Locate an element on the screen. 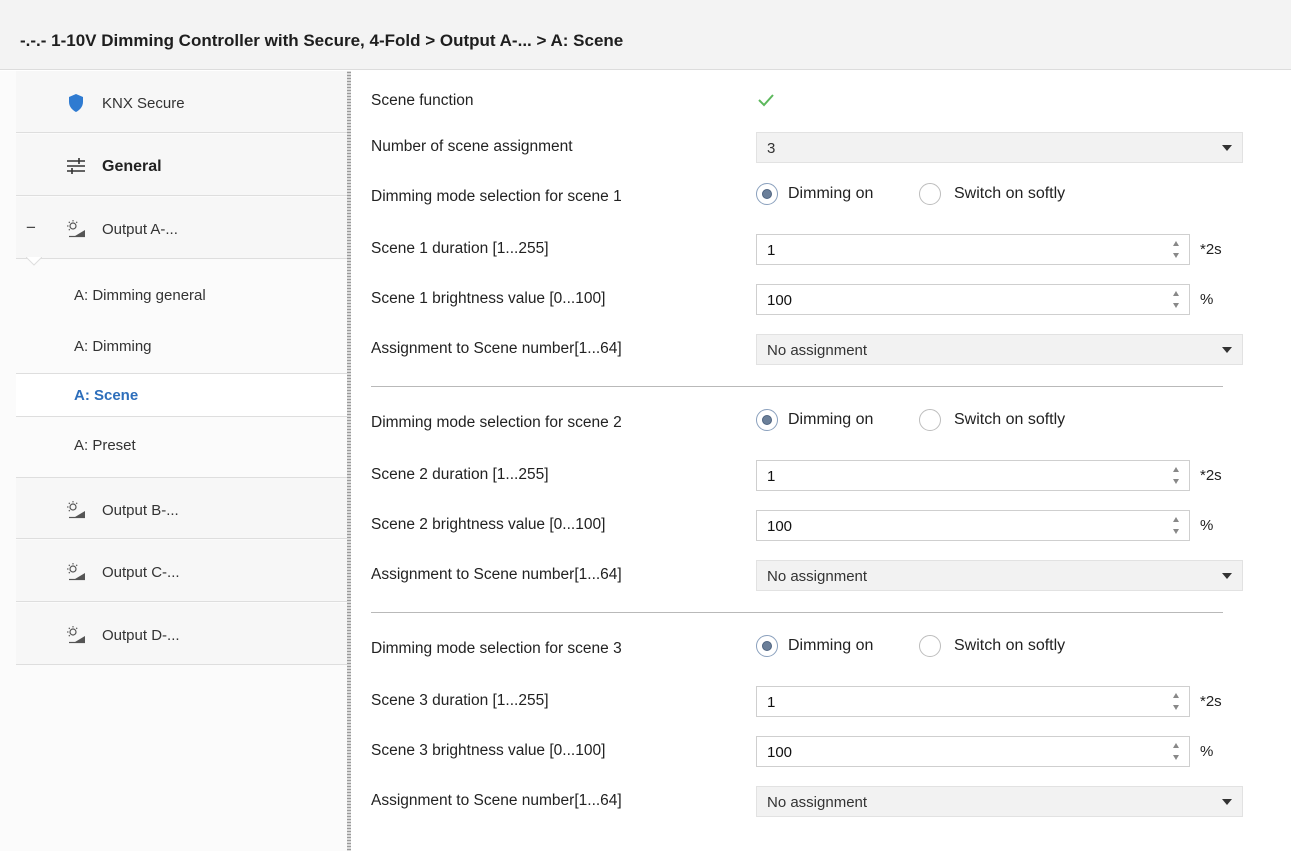  param-label: Number of scene assignment is located at coordinates (472, 146).